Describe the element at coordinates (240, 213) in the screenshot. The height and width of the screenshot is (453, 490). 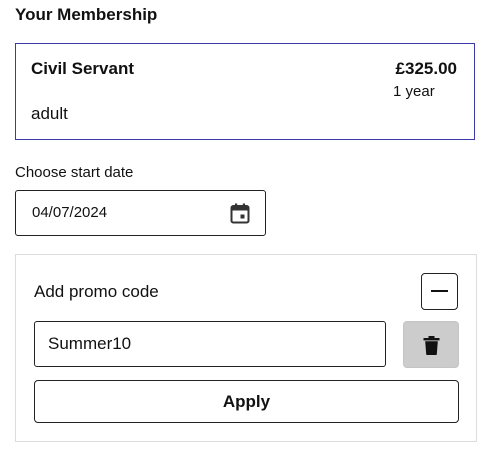
I see `calendar-icon` at that location.